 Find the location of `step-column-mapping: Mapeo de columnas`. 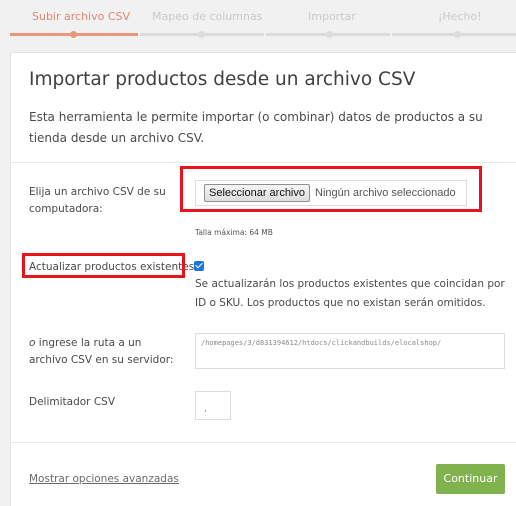

step-column-mapping: Mapeo de columnas is located at coordinates (207, 16).